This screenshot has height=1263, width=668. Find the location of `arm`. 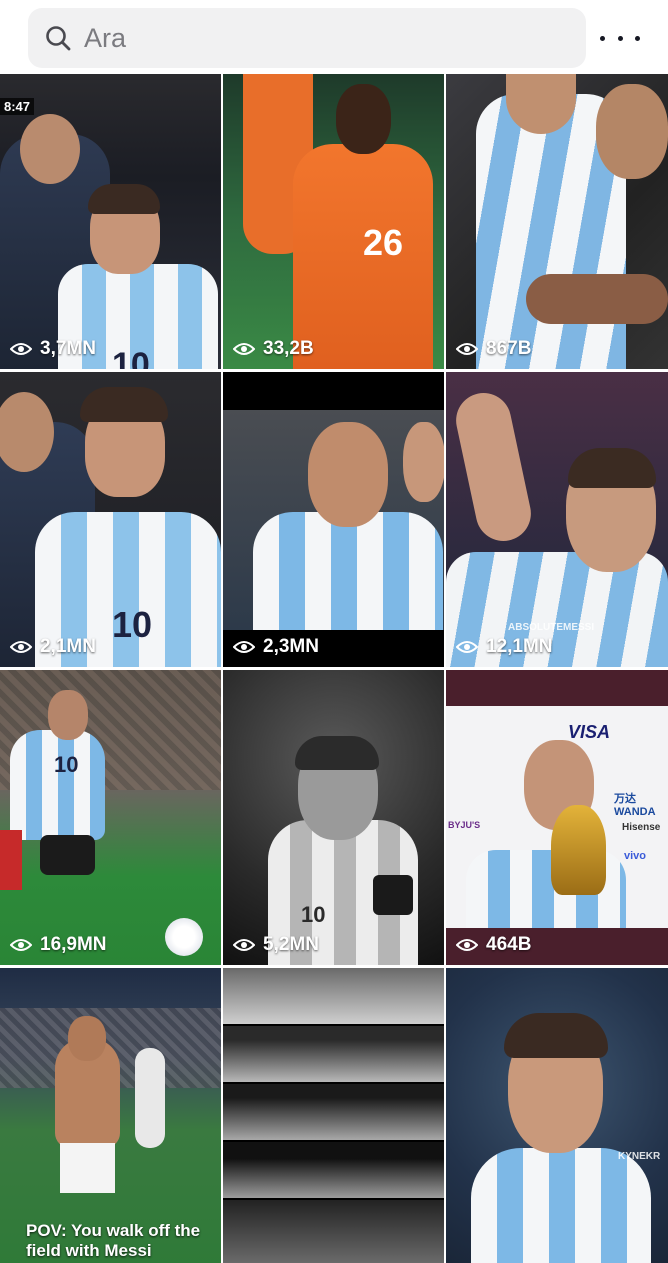

arm is located at coordinates (597, 299).